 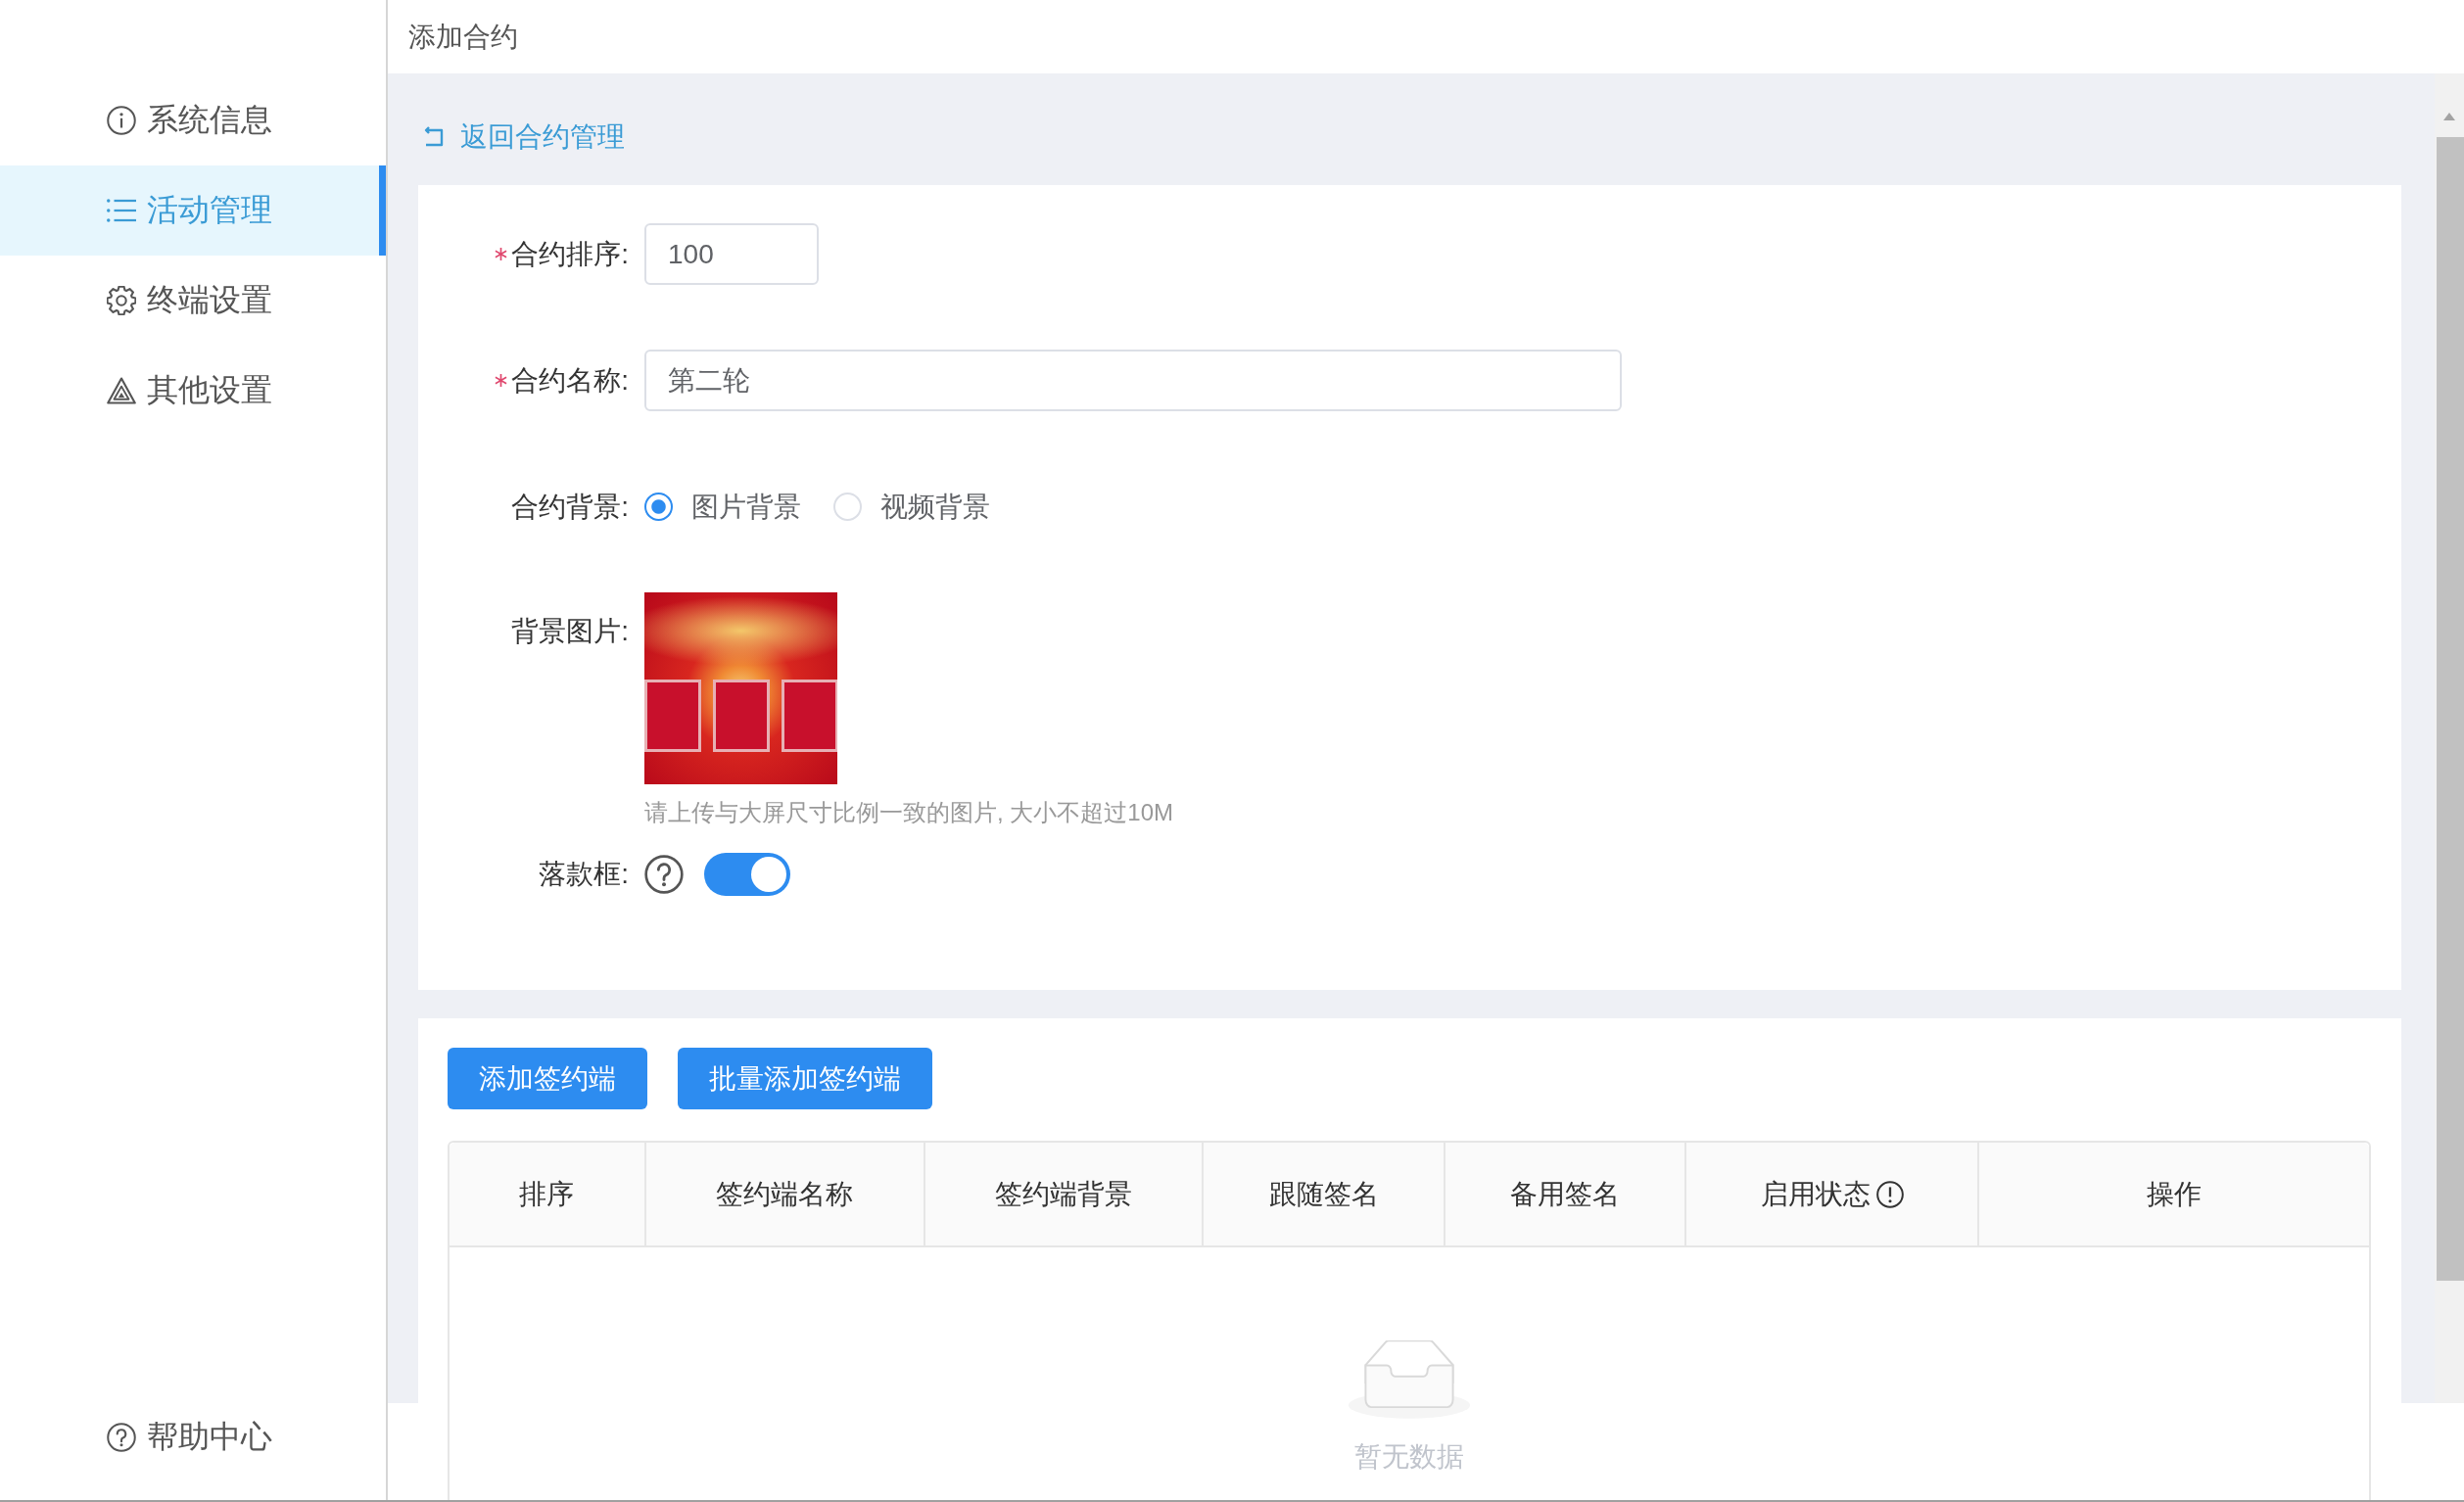 I want to click on action-button: 批量添加签约端, so click(x=805, y=1078).